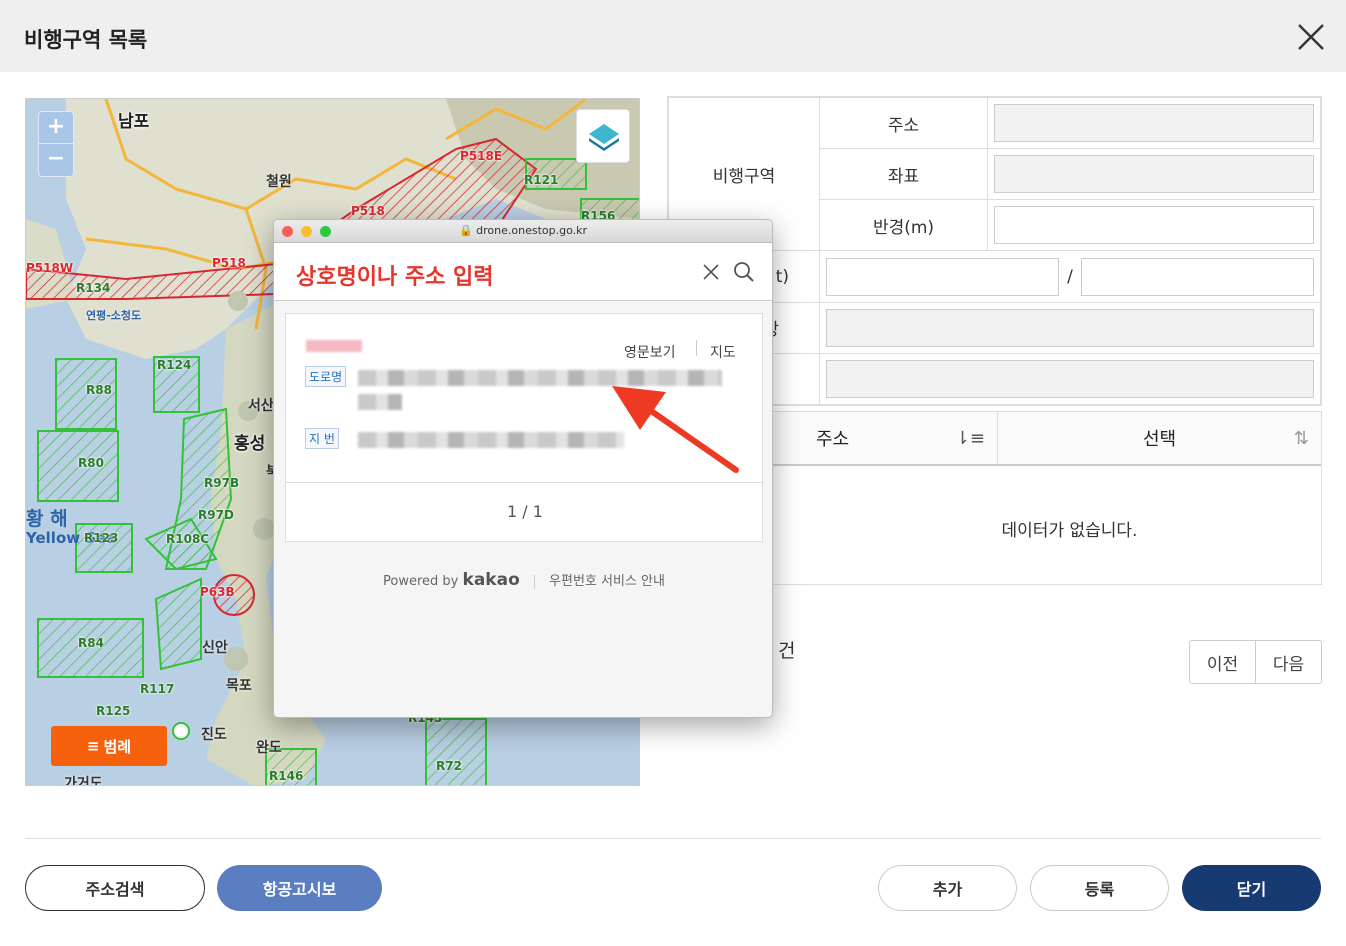  I want to click on card-divider, so click(525, 482).